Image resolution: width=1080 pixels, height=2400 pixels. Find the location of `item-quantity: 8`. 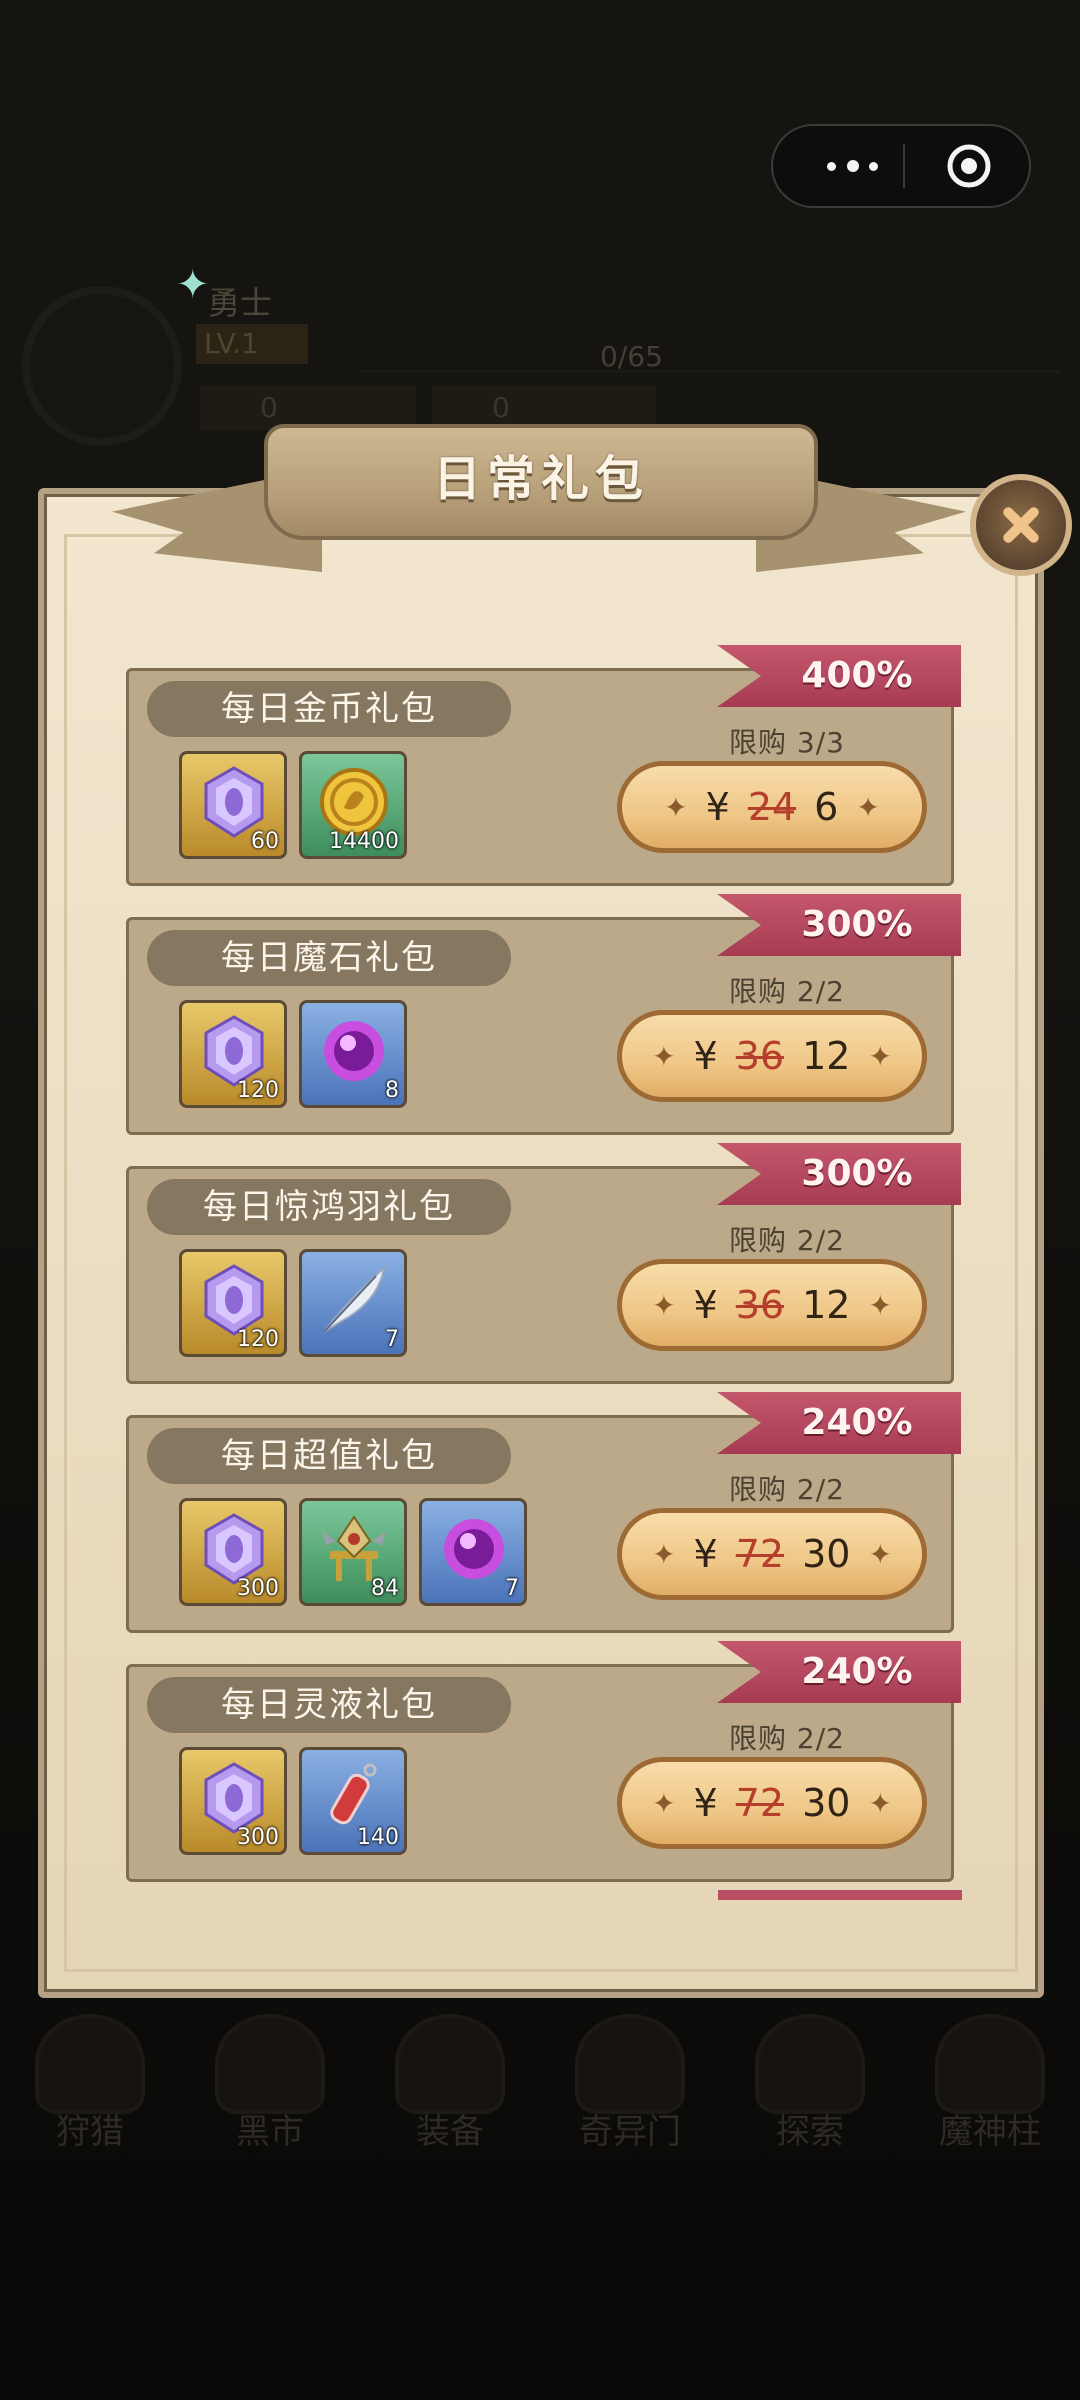

item-quantity: 8 is located at coordinates (392, 1090).